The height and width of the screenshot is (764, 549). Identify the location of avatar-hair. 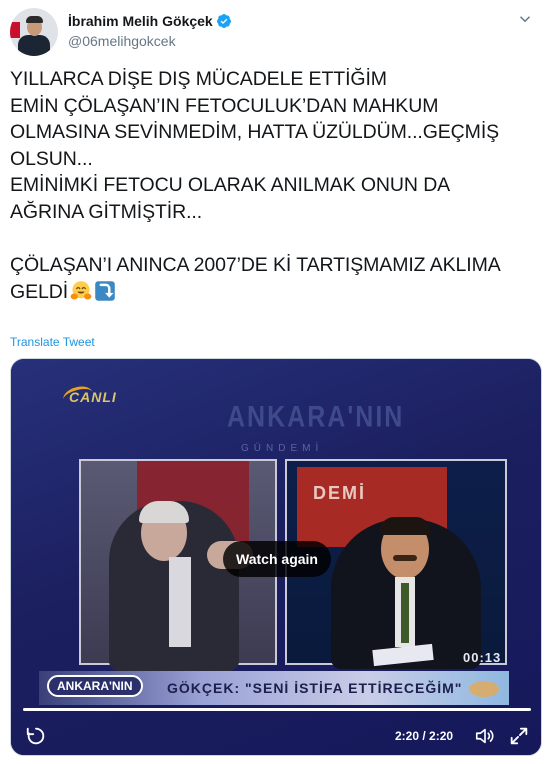
(34, 19).